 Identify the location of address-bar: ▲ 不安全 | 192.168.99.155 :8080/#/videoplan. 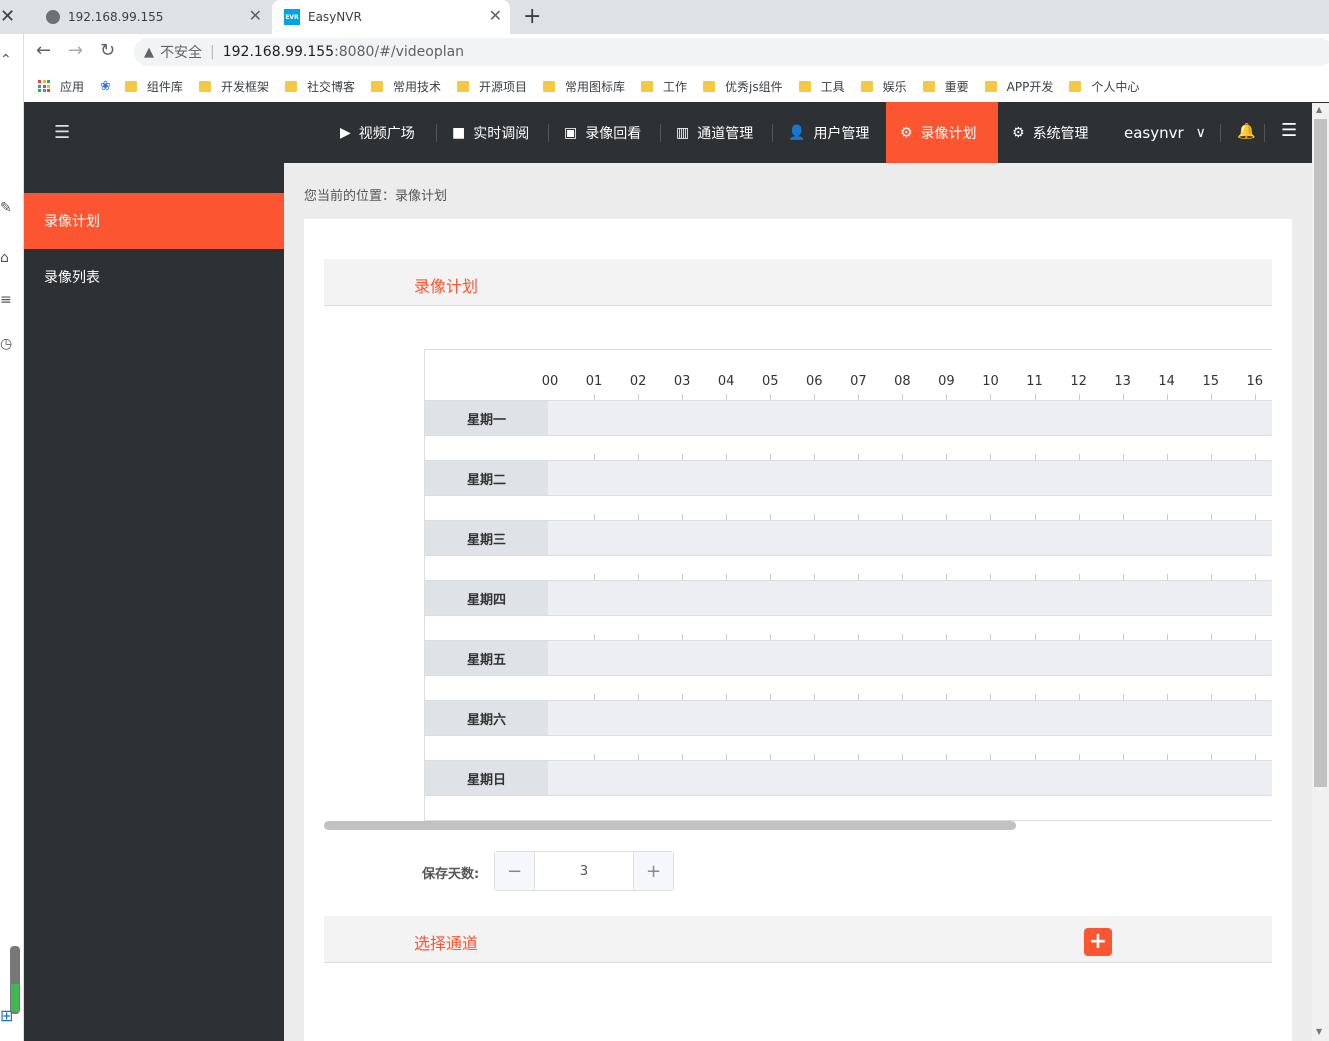
(731, 52).